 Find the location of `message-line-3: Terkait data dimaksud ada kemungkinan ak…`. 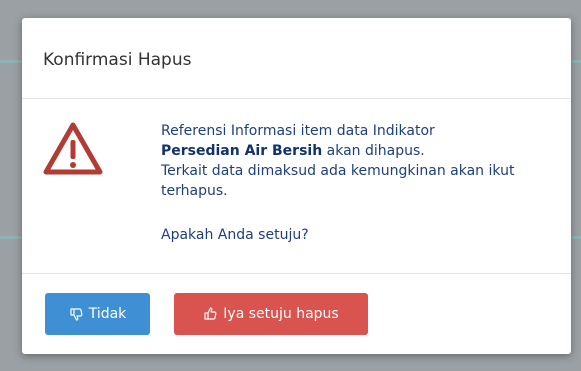

message-line-3: Terkait data dimaksud ada kemungkinan ak… is located at coordinates (338, 181).